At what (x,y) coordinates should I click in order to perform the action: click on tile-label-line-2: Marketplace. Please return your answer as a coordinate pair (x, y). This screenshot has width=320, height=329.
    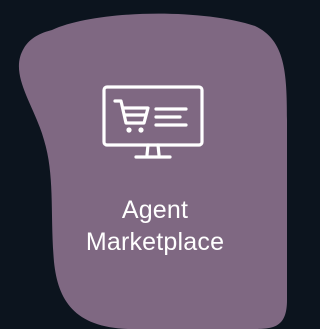
    Looking at the image, I should click on (155, 242).